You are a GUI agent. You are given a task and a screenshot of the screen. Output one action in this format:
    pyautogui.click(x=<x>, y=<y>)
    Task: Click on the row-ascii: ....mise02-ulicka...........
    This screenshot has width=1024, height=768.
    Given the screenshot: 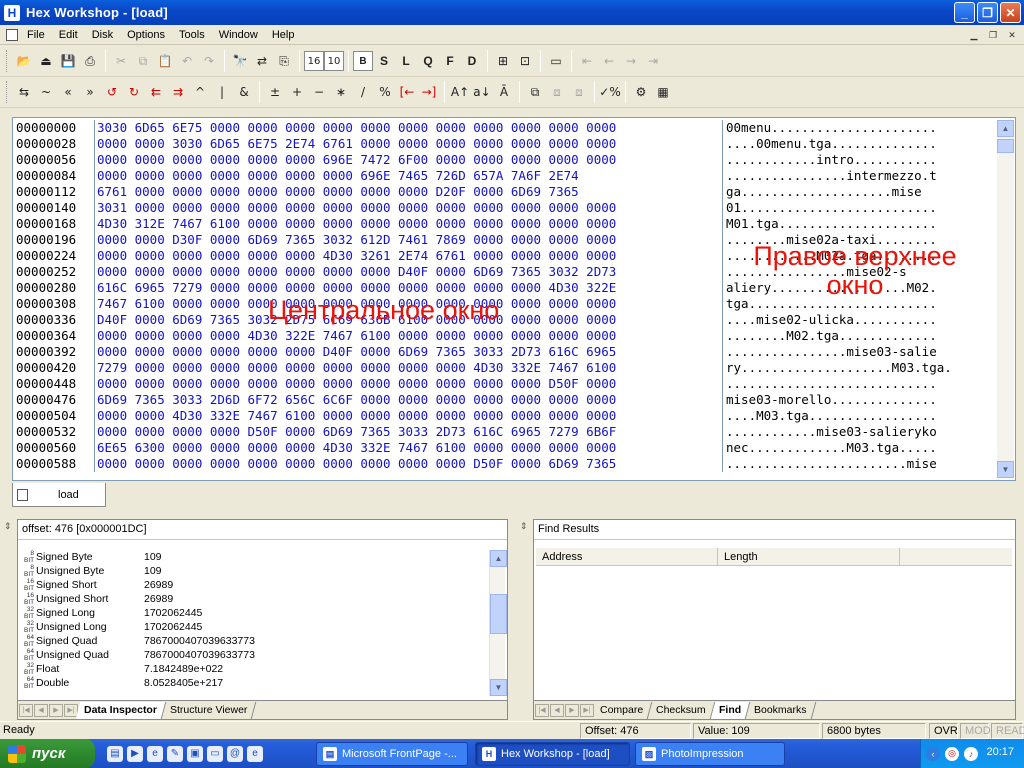 What is the action you would take?
    pyautogui.click(x=830, y=320)
    